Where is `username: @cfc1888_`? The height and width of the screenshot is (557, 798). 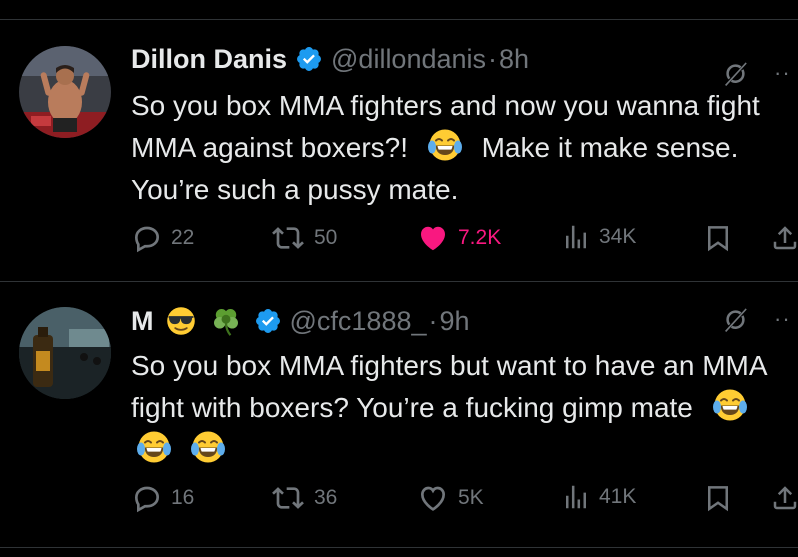 username: @cfc1888_ is located at coordinates (358, 321).